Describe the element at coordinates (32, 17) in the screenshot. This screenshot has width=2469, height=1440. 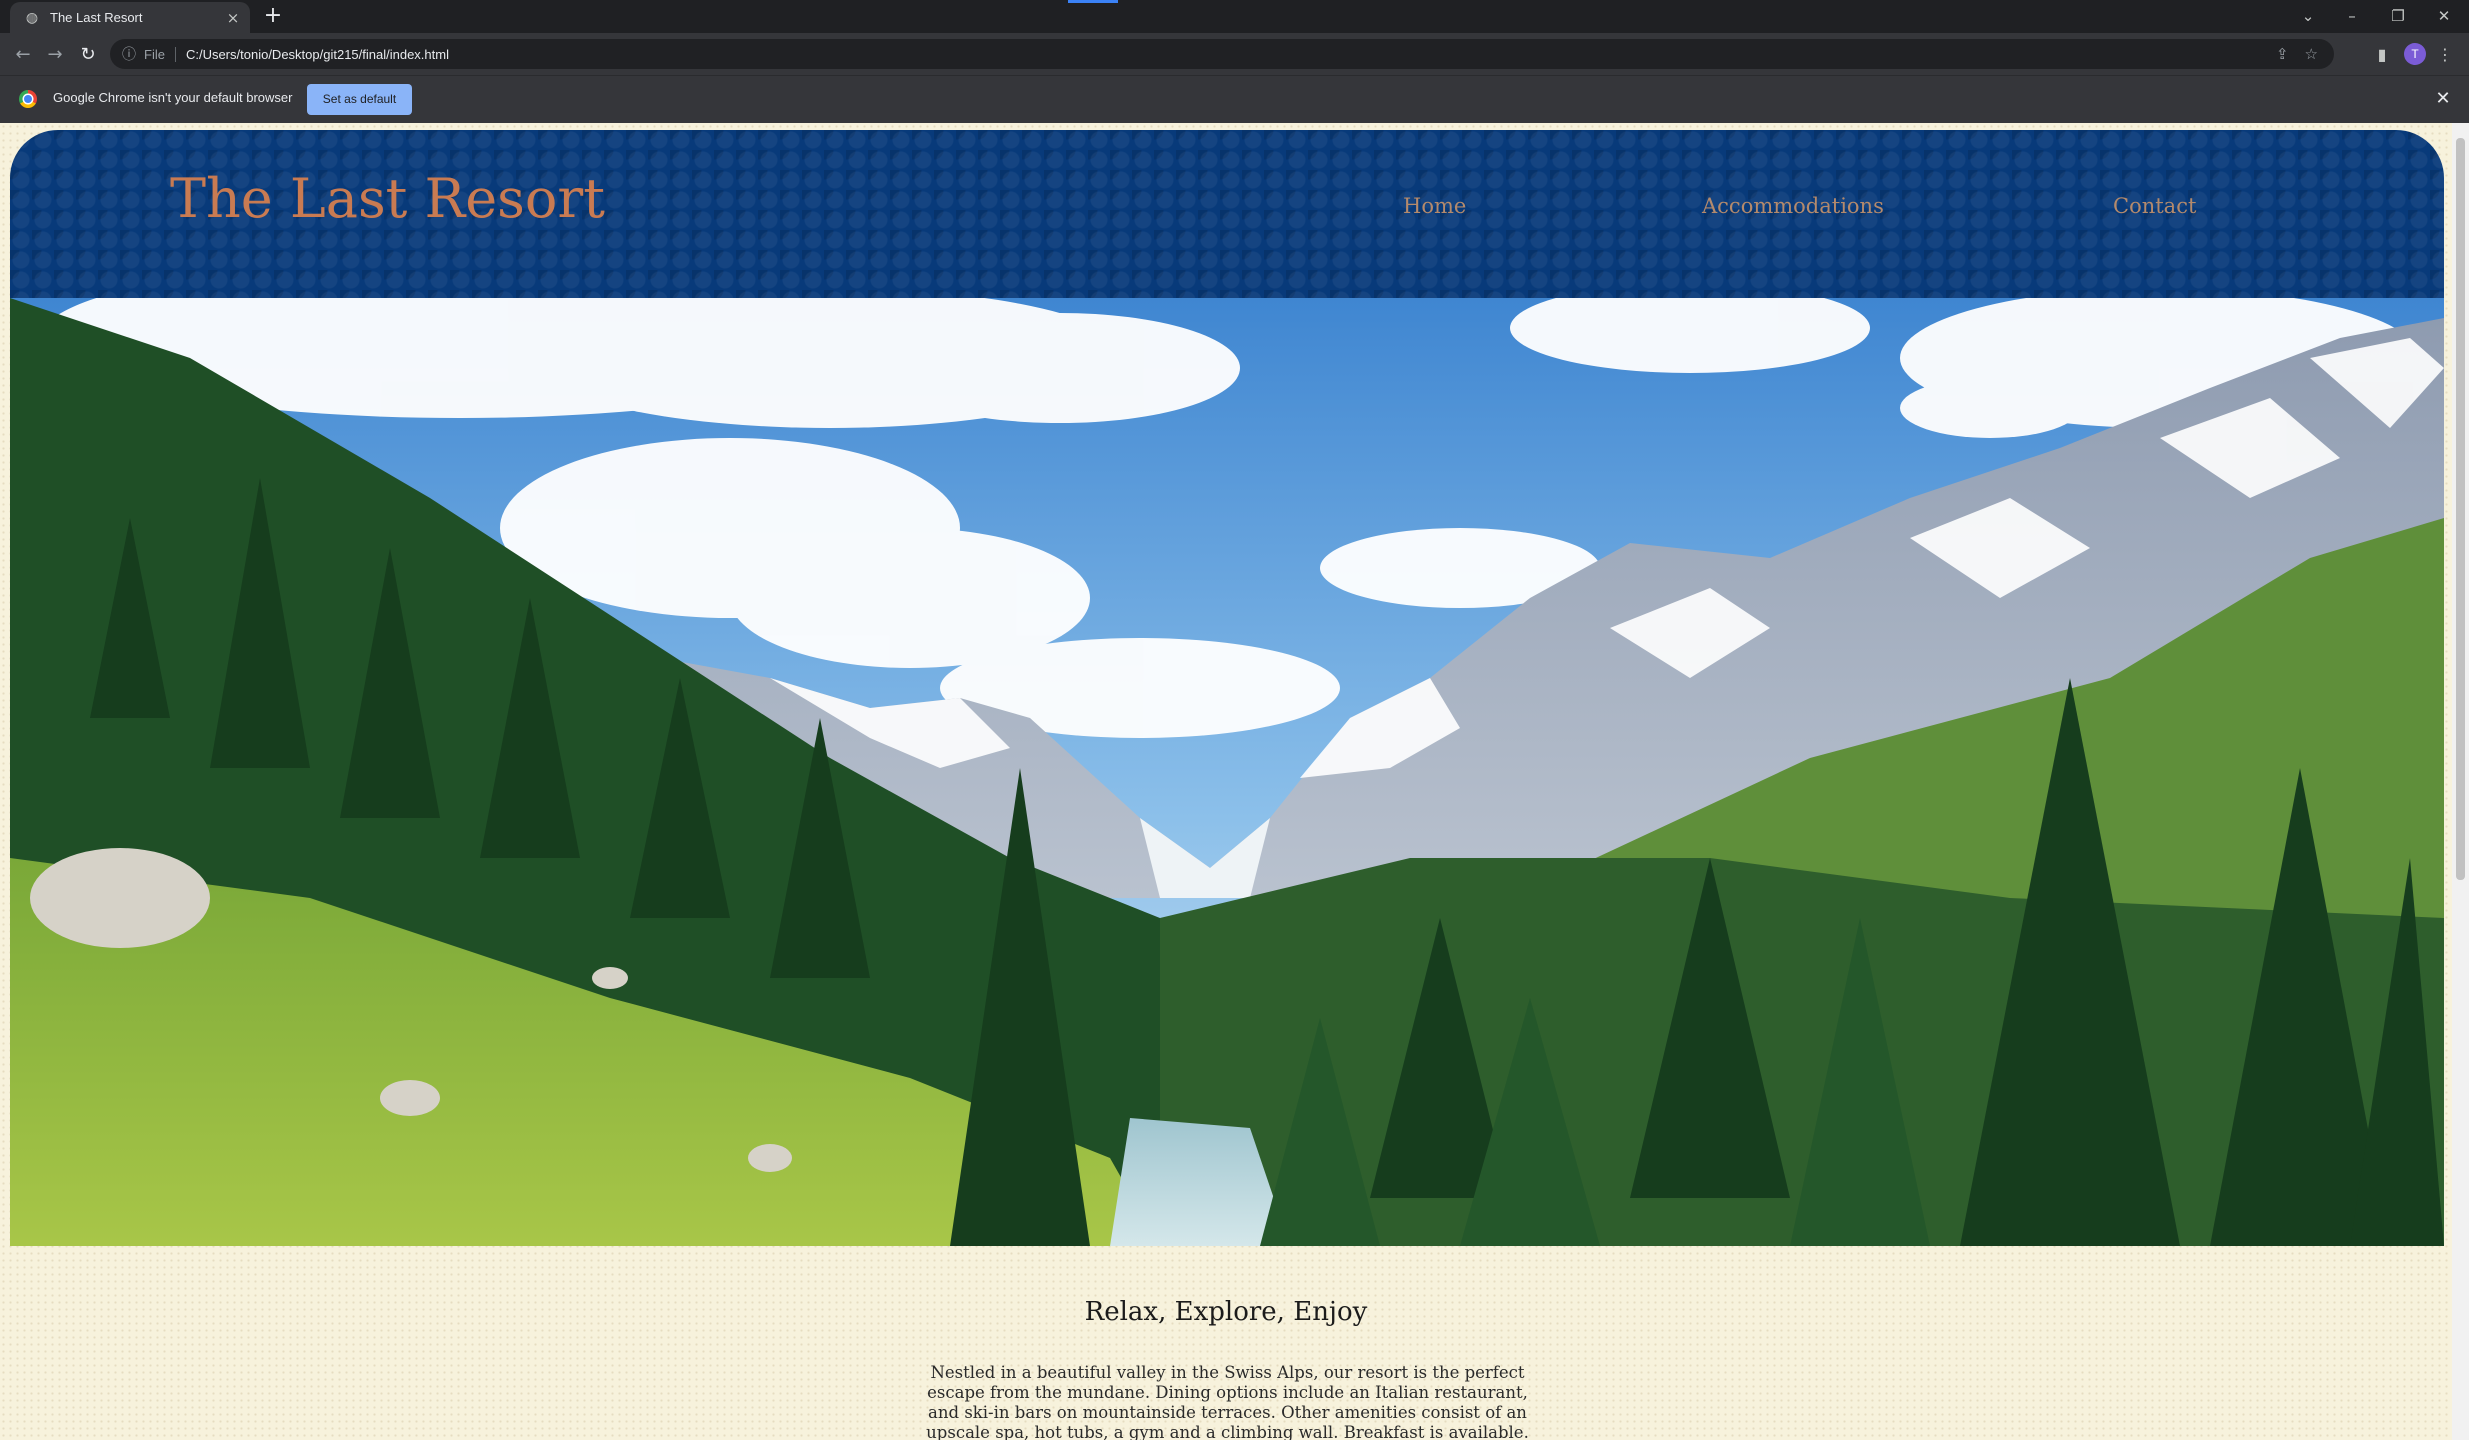
I see `globe-icon: ◍` at that location.